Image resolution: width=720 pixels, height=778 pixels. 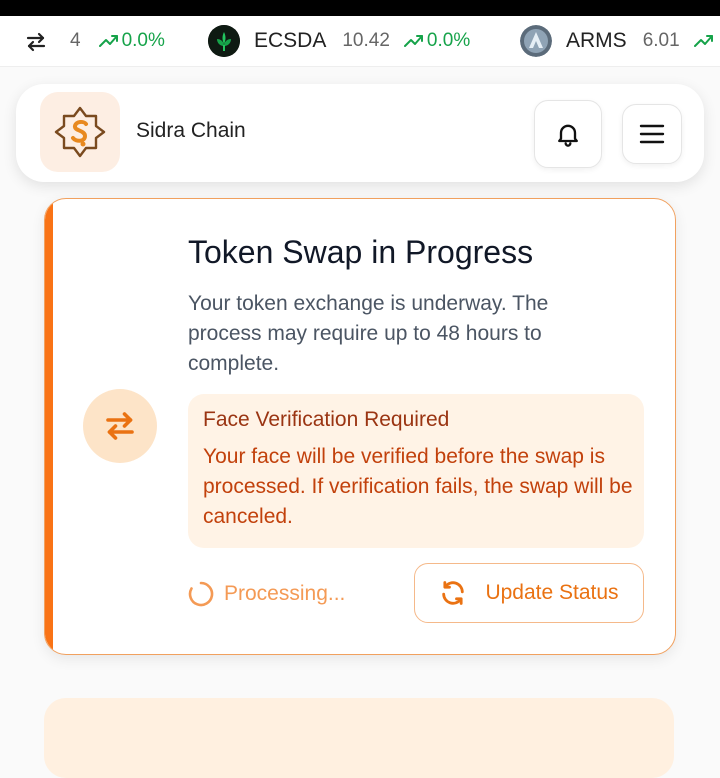 I want to click on refresh-icon, so click(x=453, y=593).